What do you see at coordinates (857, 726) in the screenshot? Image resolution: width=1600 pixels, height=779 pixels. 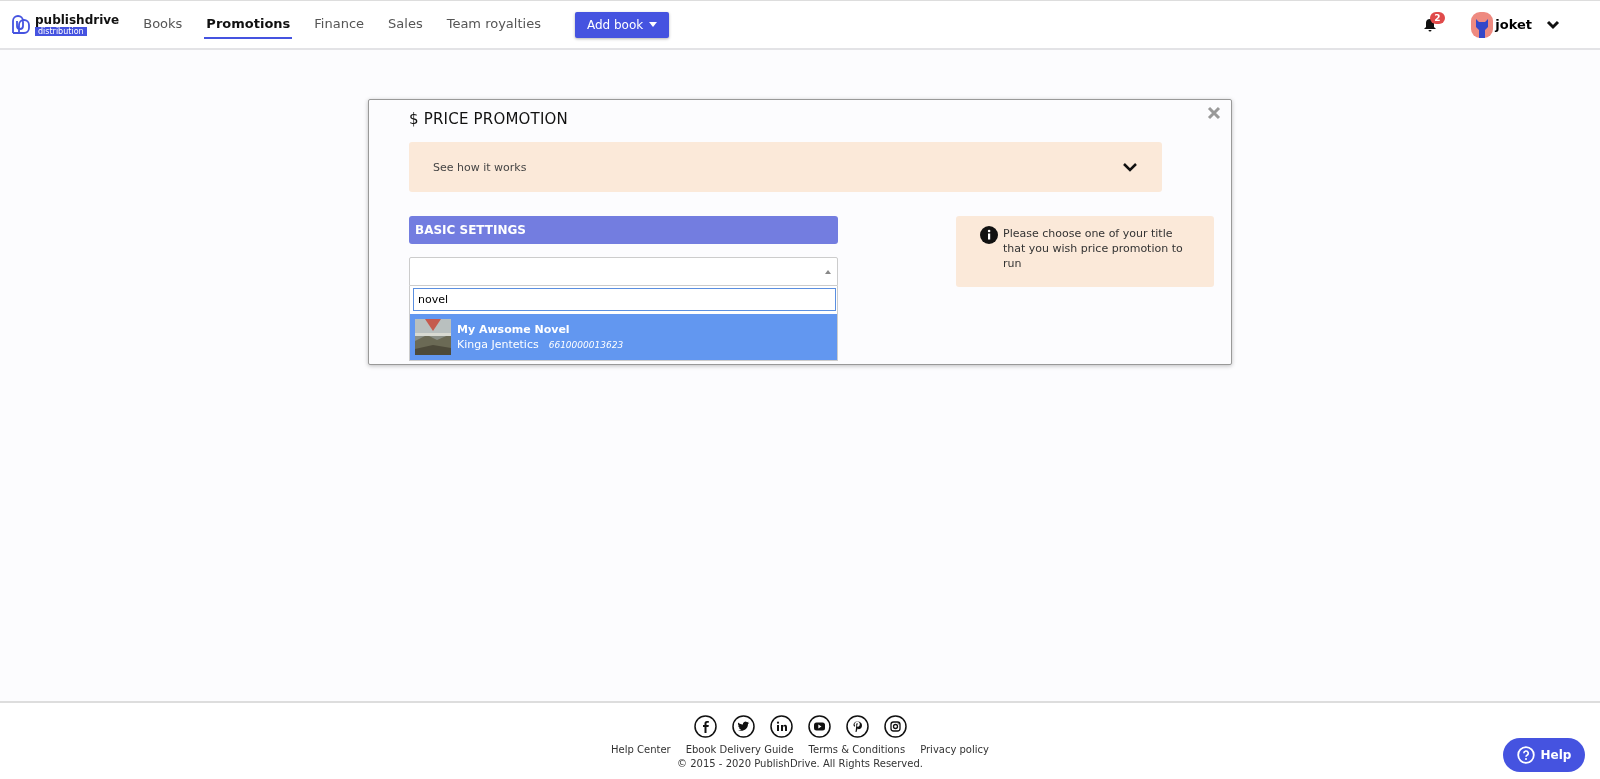 I see `pinterest-icon` at bounding box center [857, 726].